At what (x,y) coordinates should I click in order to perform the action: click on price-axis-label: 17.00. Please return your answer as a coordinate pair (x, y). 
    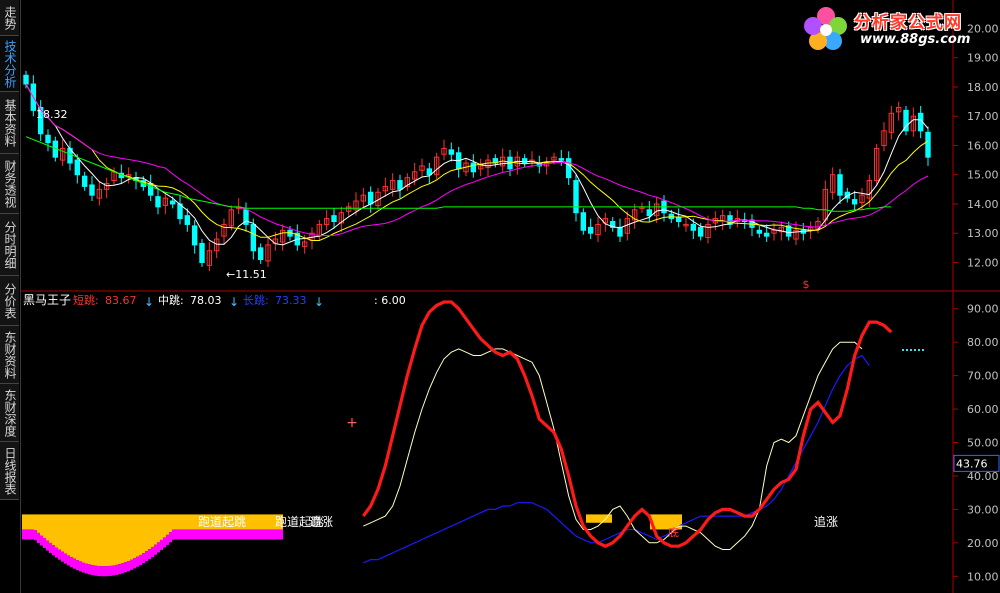
    Looking at the image, I should click on (983, 116).